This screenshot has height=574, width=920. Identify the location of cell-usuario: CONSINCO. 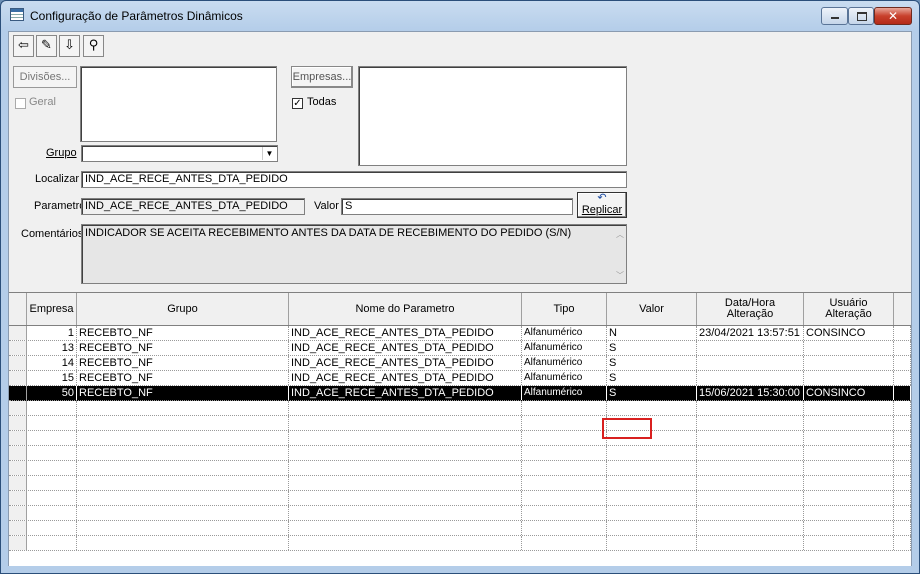
(849, 393).